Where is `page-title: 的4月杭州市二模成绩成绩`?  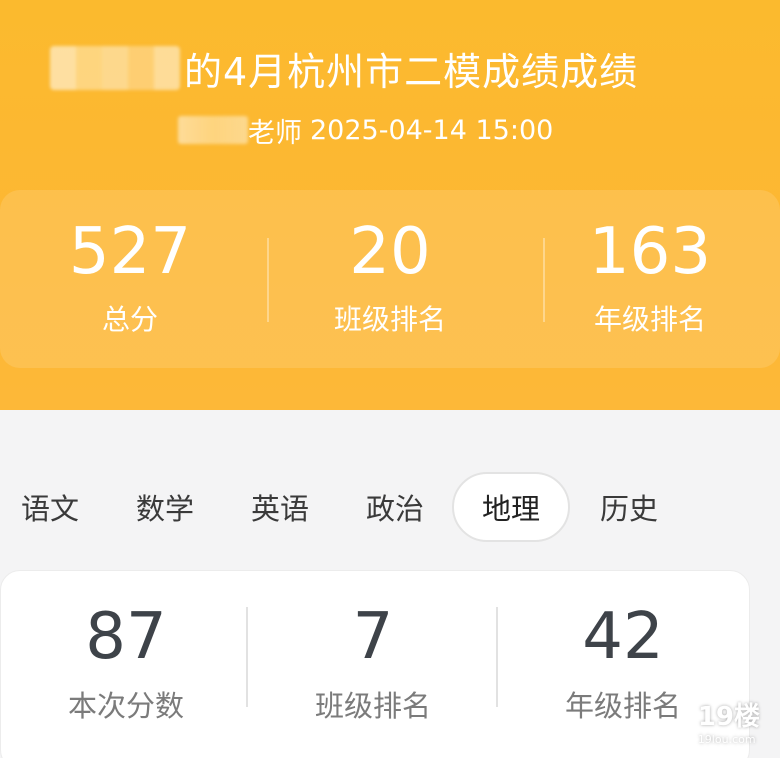
page-title: 的4月杭州市二模成绩成绩 is located at coordinates (411, 71).